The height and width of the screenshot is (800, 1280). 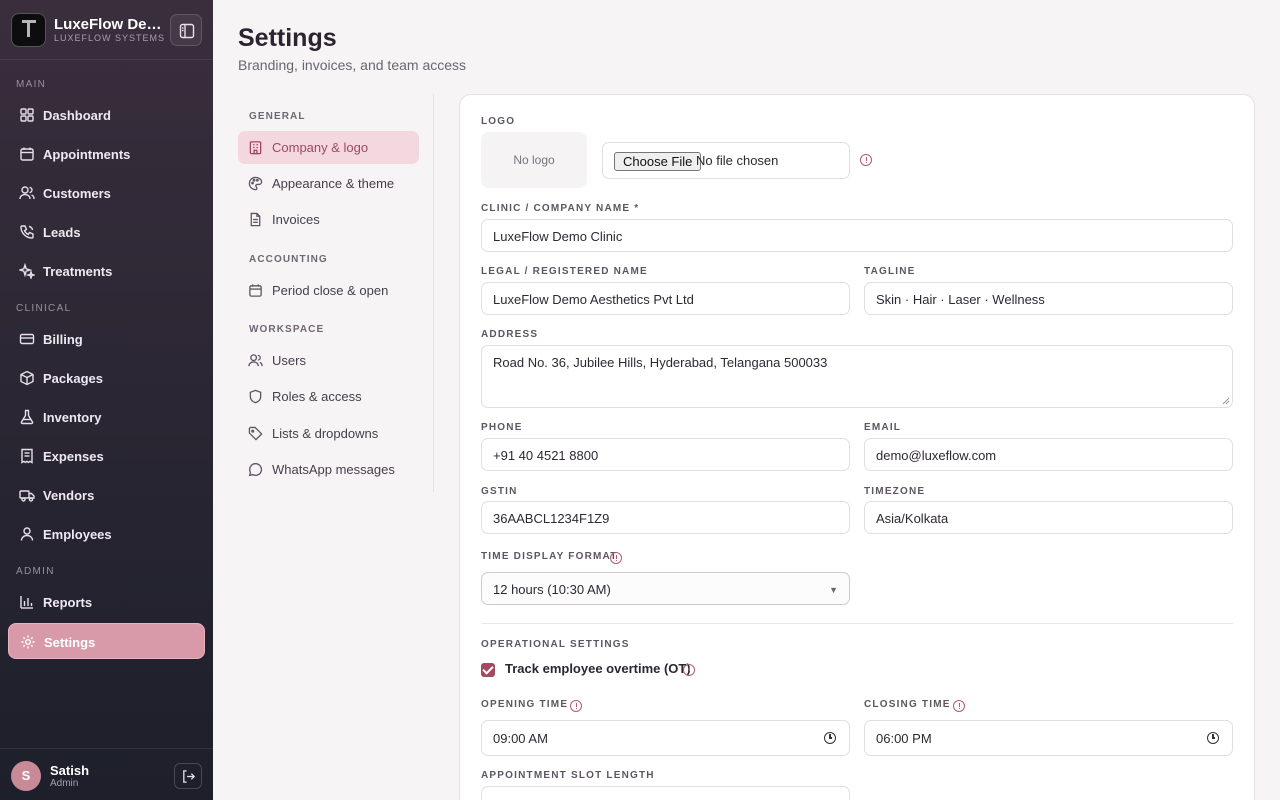 I want to click on truck-icon, so click(x=27, y=496).